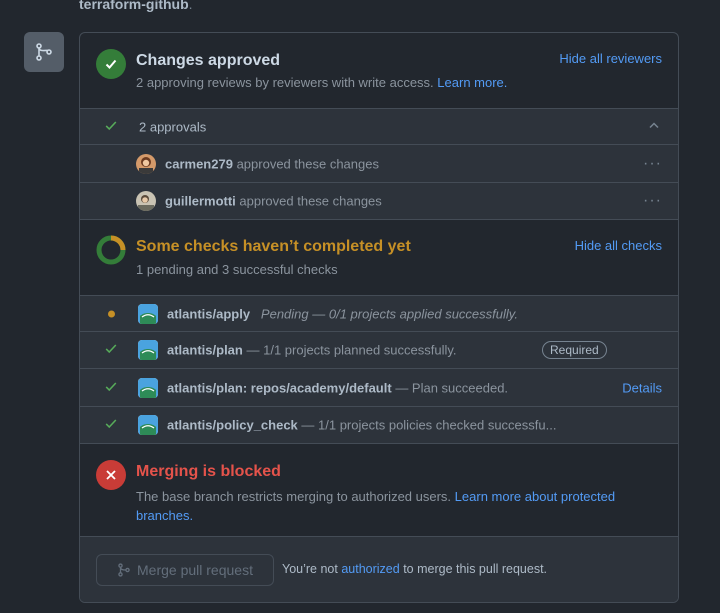 The width and height of the screenshot is (720, 613). Describe the element at coordinates (136, 6) in the screenshot. I see `repo-name: terraform-github.` at that location.